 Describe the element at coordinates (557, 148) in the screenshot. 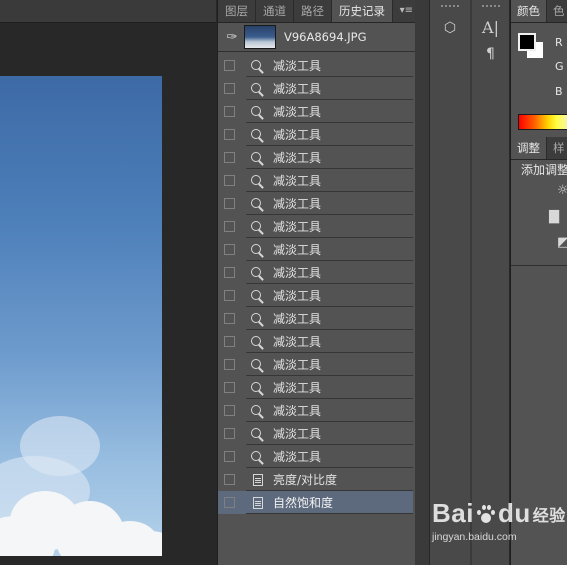

I see `tab-styles: 样` at that location.